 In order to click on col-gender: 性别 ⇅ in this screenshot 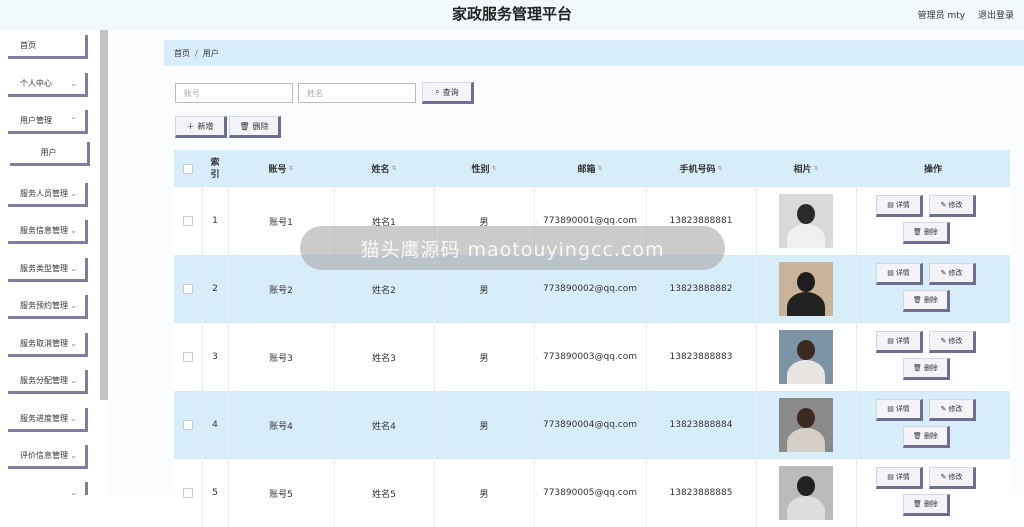, I will do `click(484, 168)`.